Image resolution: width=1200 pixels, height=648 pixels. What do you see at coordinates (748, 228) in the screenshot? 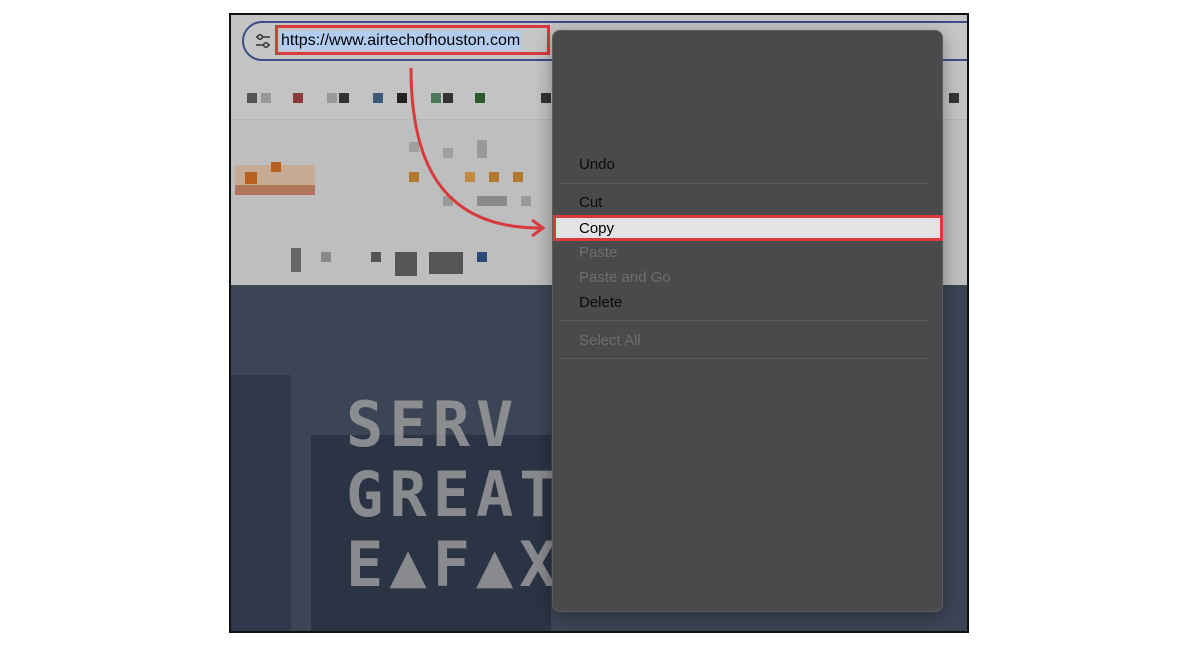
I see `menu-item-copy: Copy` at bounding box center [748, 228].